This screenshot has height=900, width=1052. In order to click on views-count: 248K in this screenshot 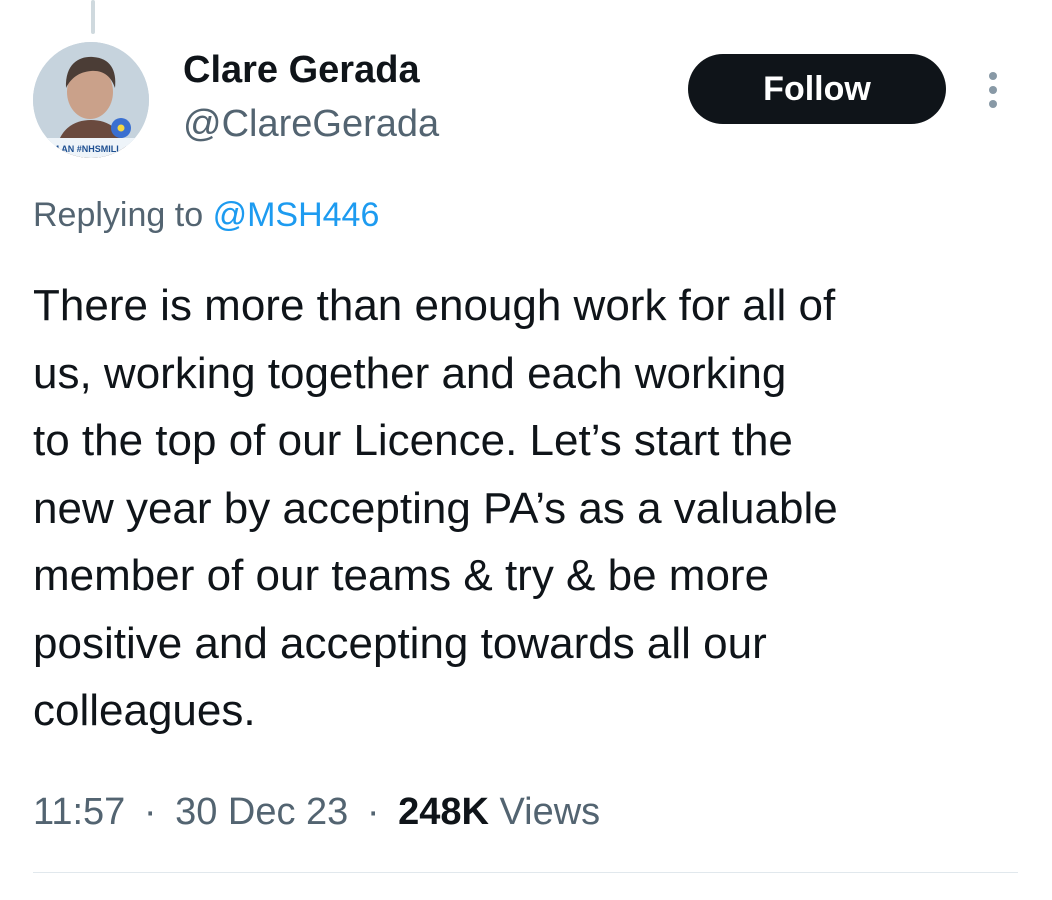, I will do `click(443, 812)`.